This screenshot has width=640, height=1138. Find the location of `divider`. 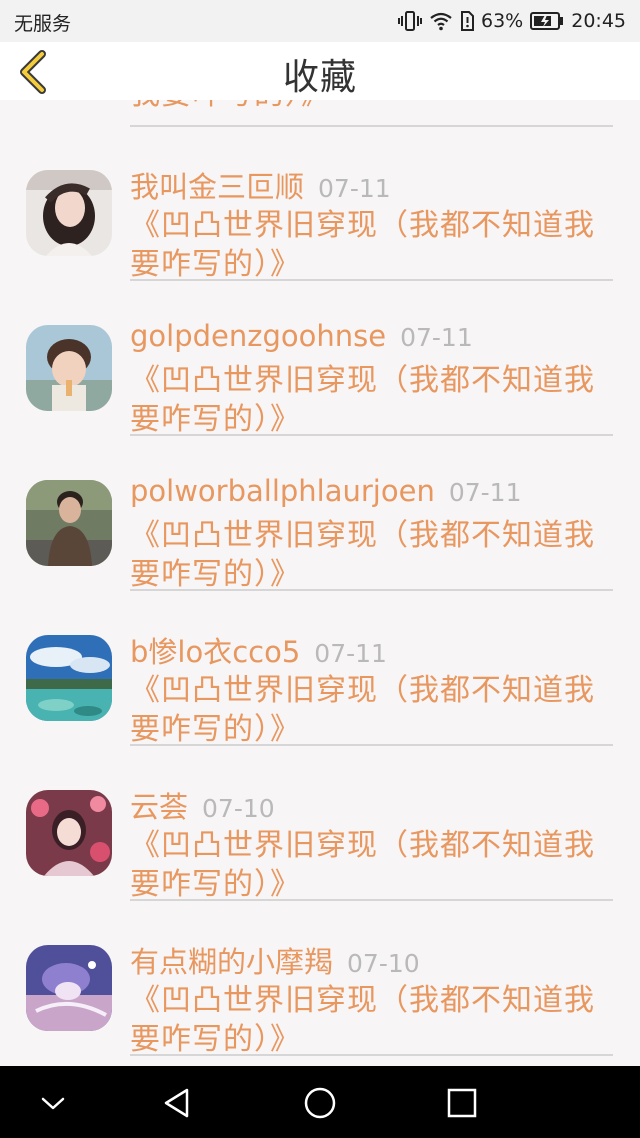

divider is located at coordinates (371, 1055).